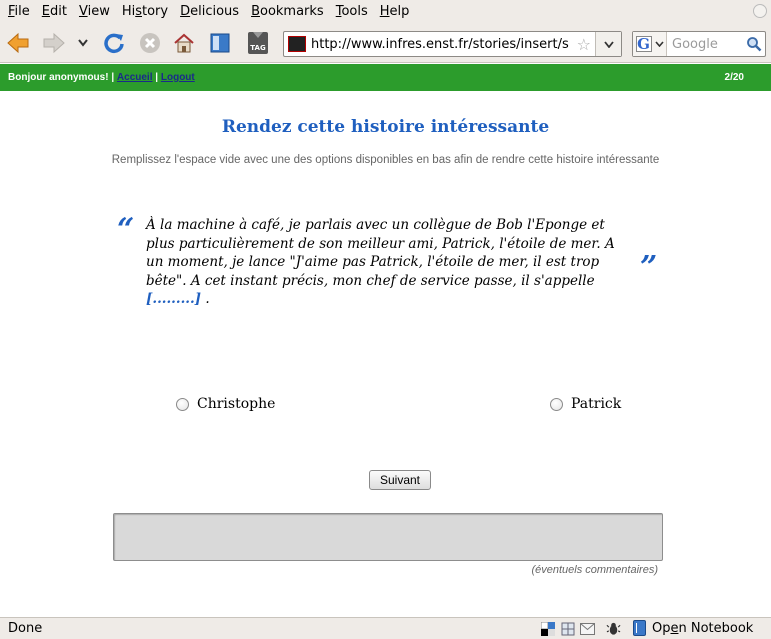 This screenshot has width=771, height=639. I want to click on status-icons, so click(580, 628).